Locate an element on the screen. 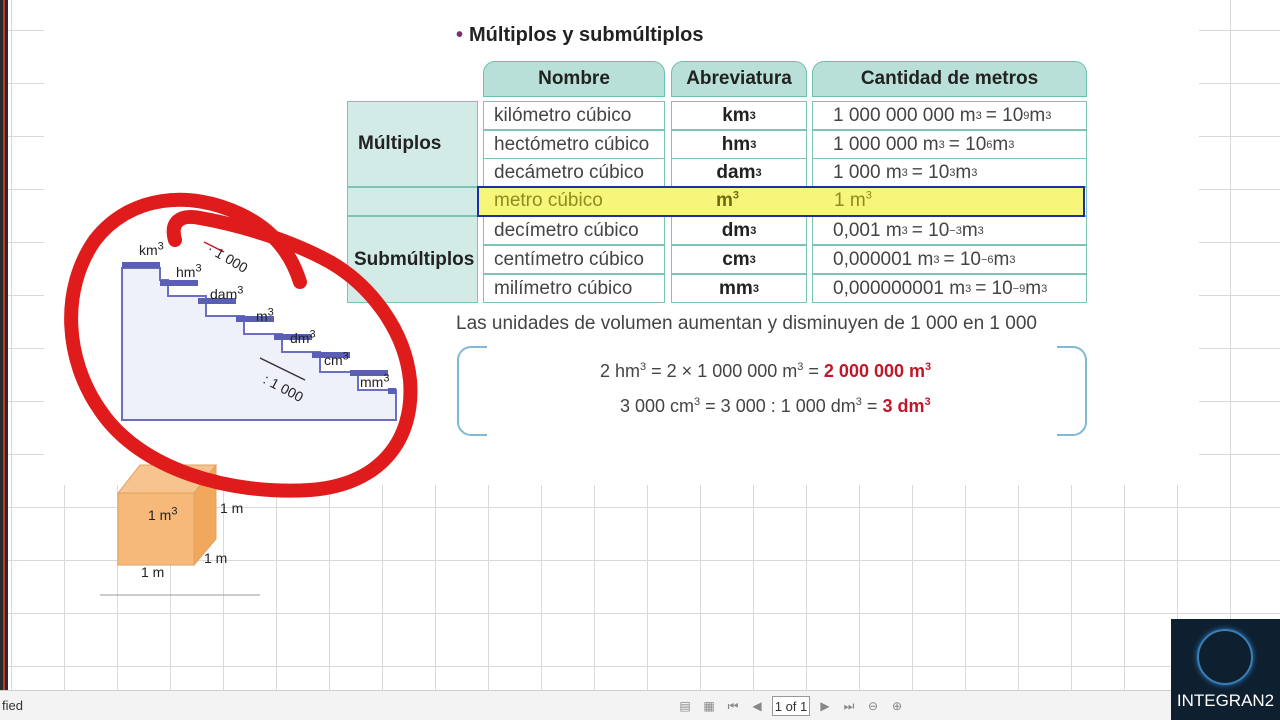  first-page-icon: ⏮ is located at coordinates (733, 706).